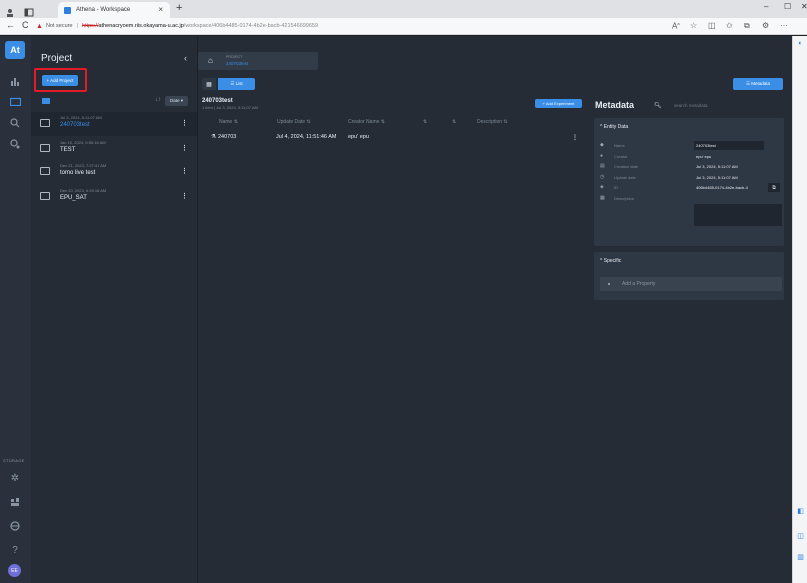  What do you see at coordinates (800, 535) in the screenshot?
I see `split-screen-icon: ◫` at bounding box center [800, 535].